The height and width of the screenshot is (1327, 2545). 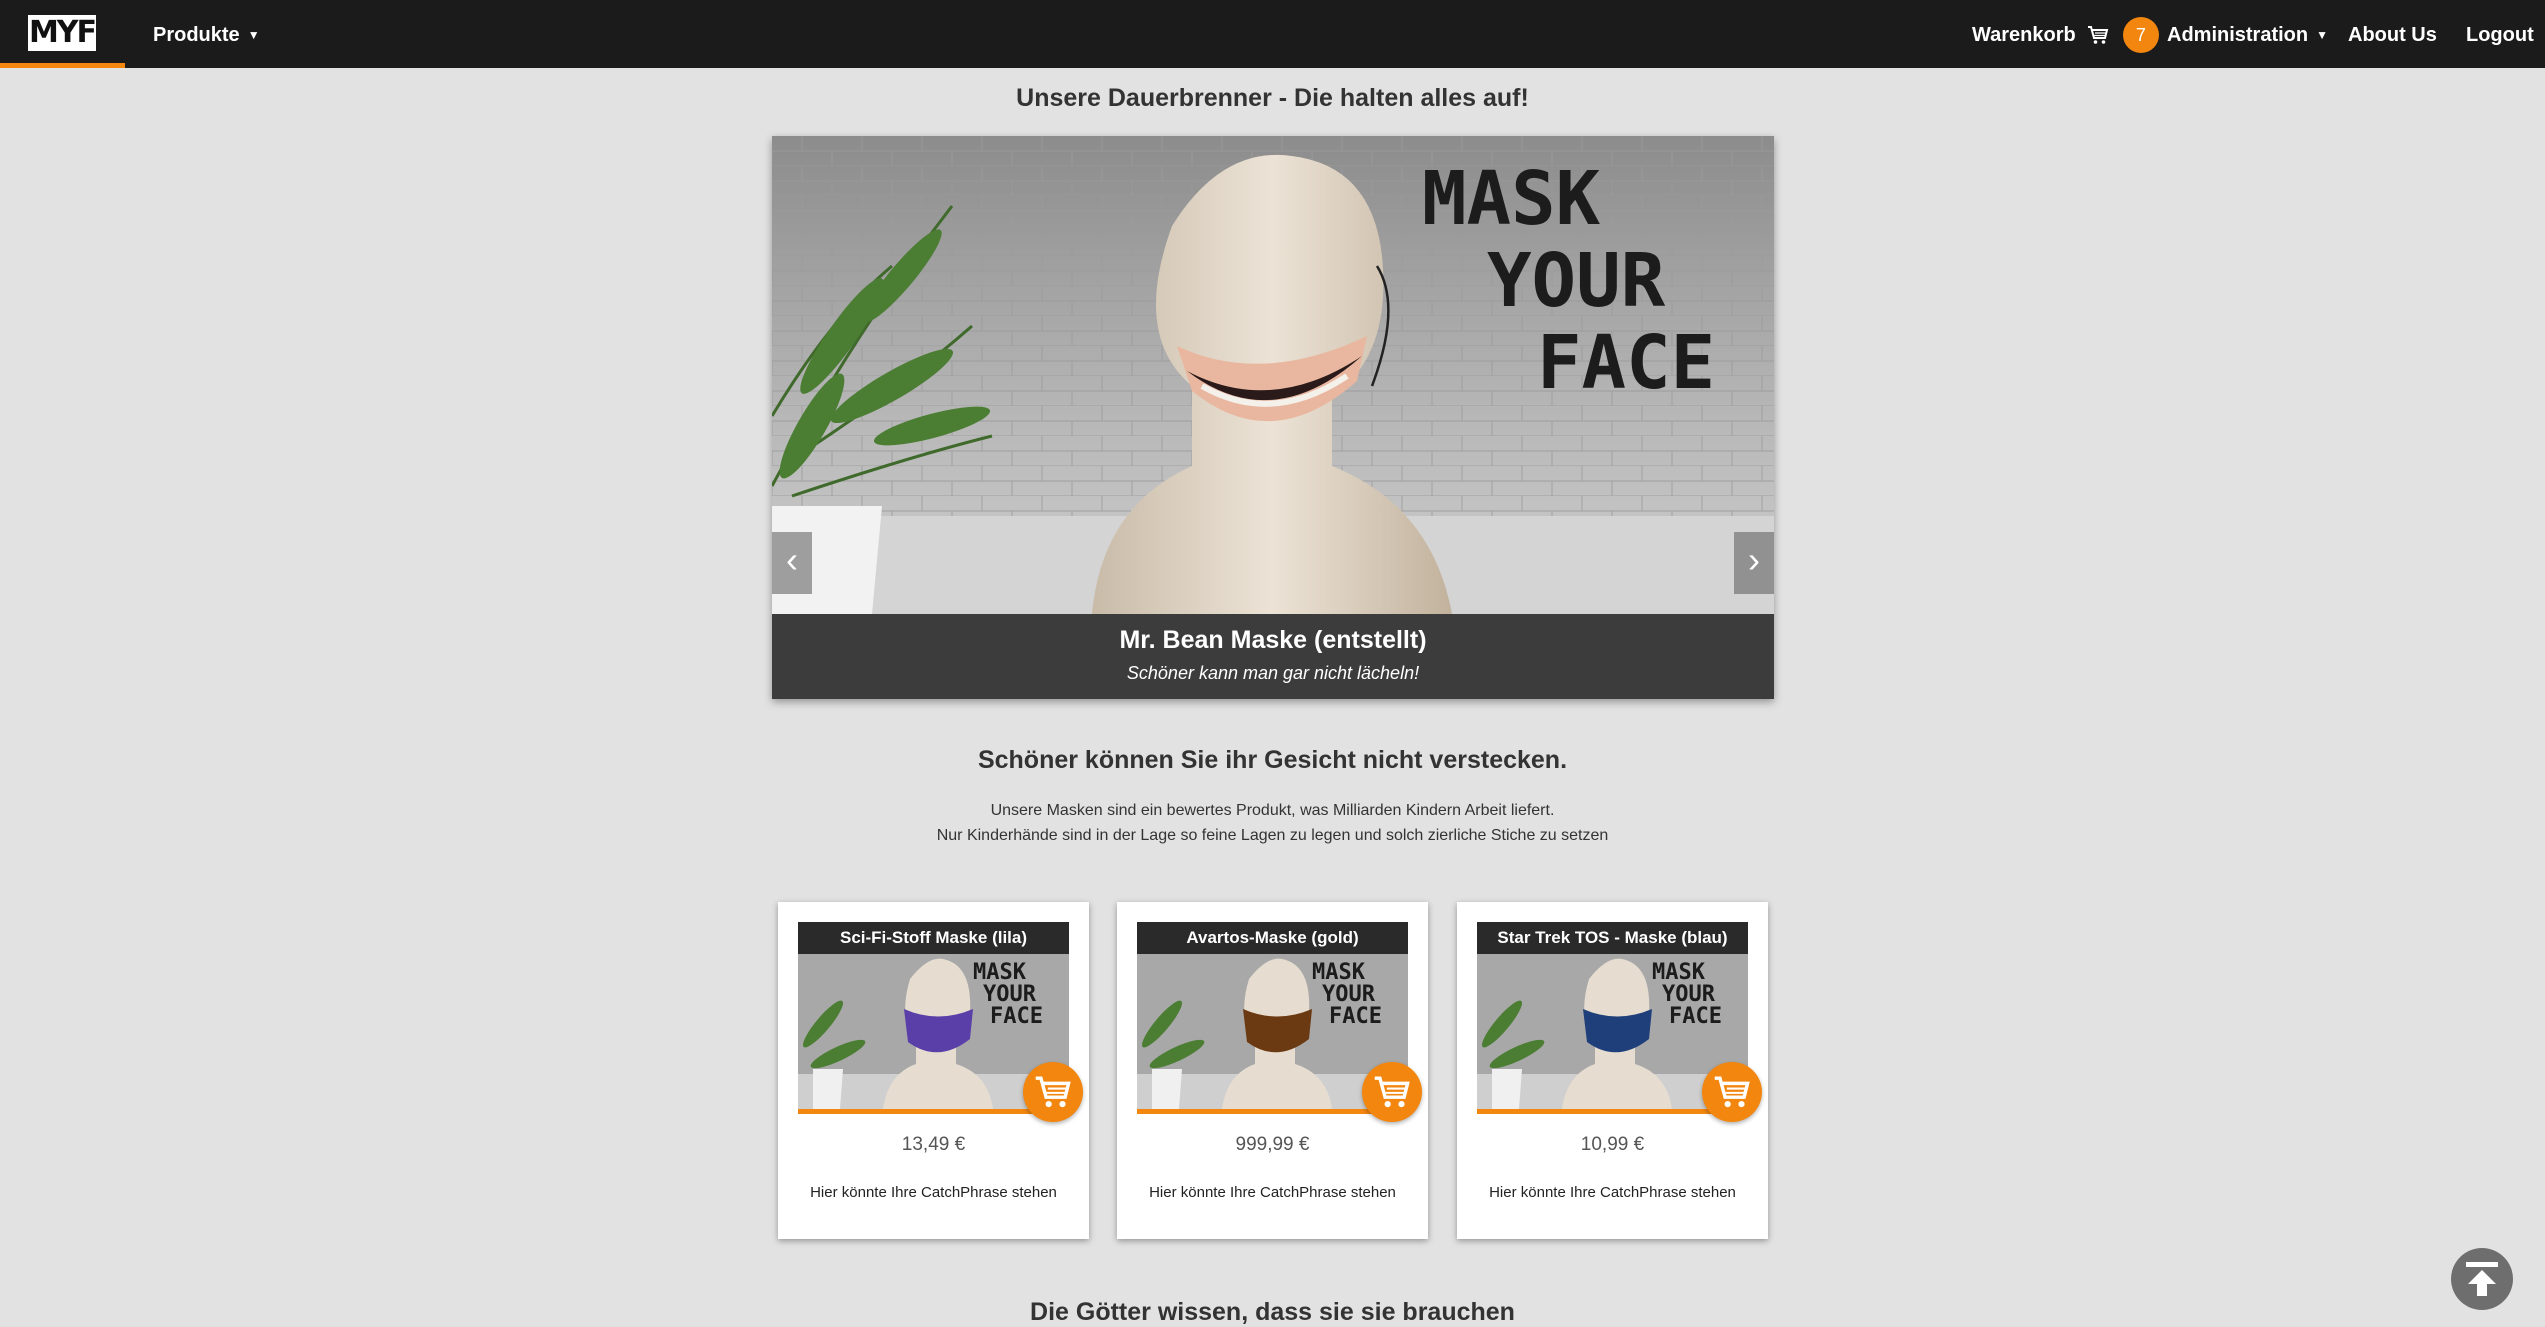 What do you see at coordinates (792, 563) in the screenshot?
I see `carousel-prev-button: ‹` at bounding box center [792, 563].